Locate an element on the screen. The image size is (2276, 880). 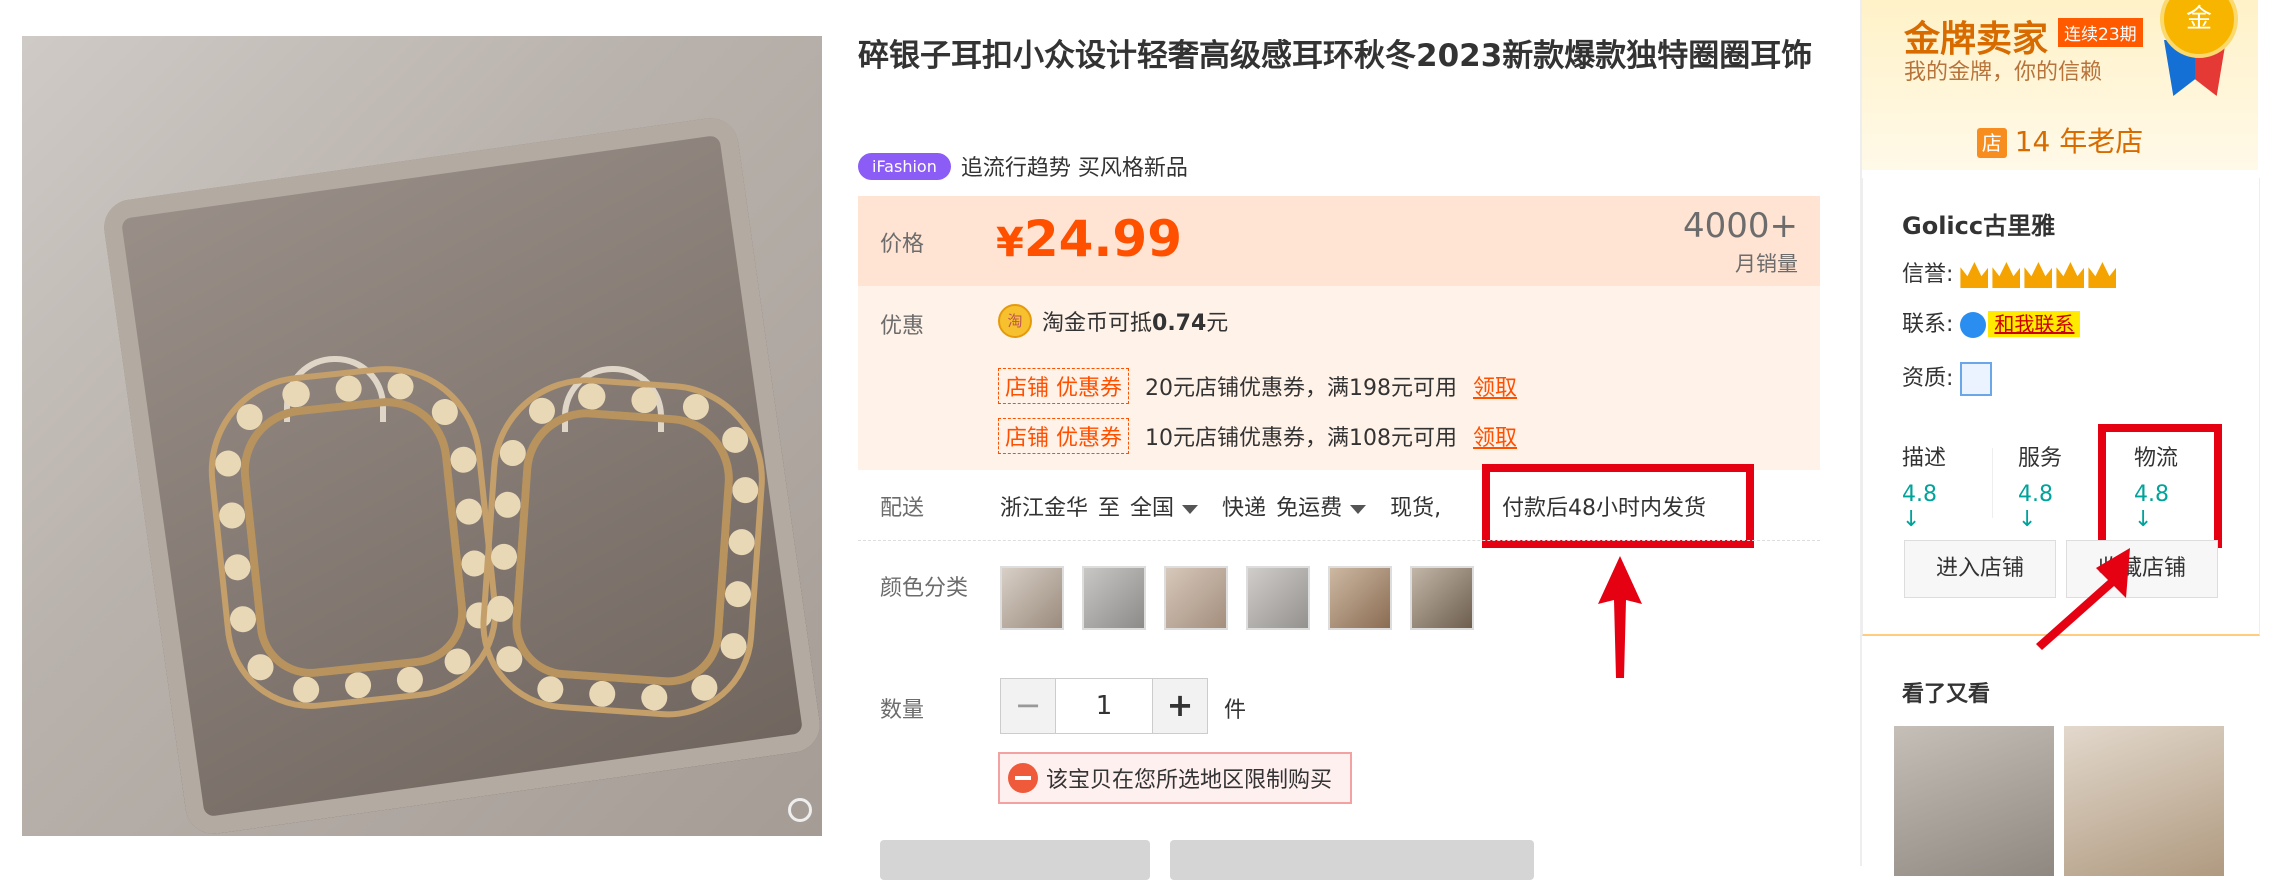
contact-label: 联系: is located at coordinates (1928, 324).